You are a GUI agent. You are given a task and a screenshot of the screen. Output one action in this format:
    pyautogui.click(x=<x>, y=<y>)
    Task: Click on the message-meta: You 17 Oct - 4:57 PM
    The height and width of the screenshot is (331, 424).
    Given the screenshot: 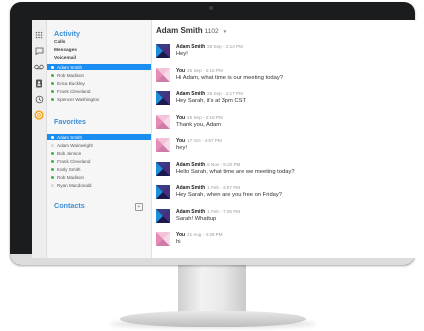 What is the action you would take?
    pyautogui.click(x=199, y=141)
    